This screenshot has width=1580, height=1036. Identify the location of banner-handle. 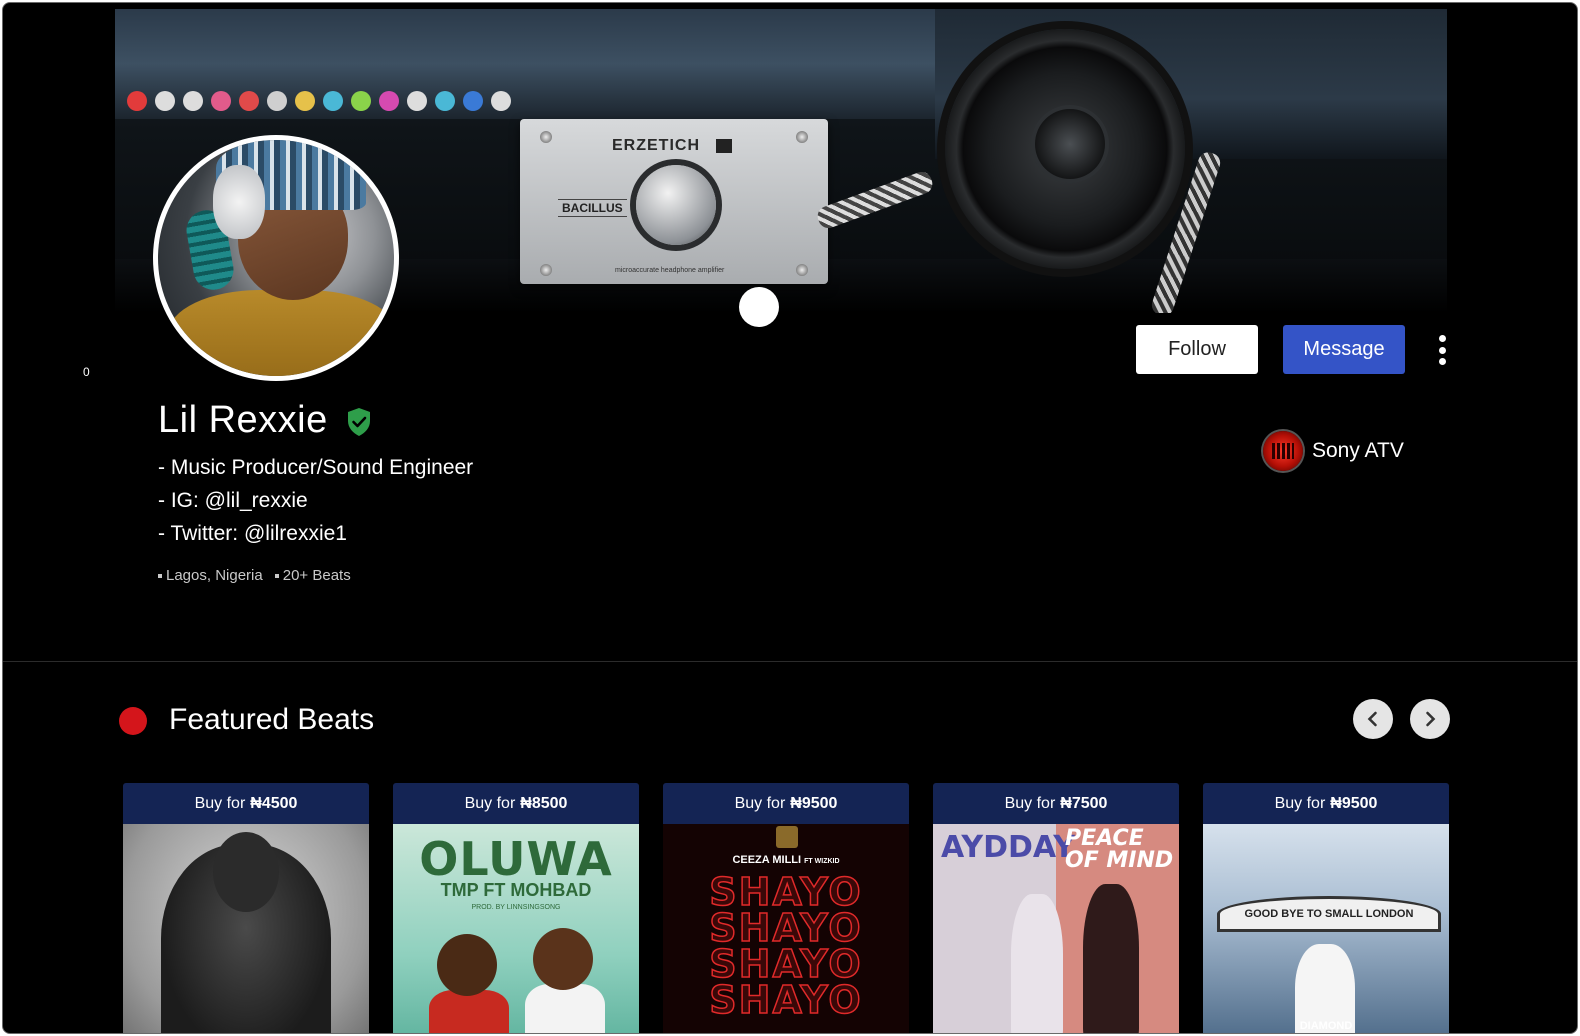
(759, 307).